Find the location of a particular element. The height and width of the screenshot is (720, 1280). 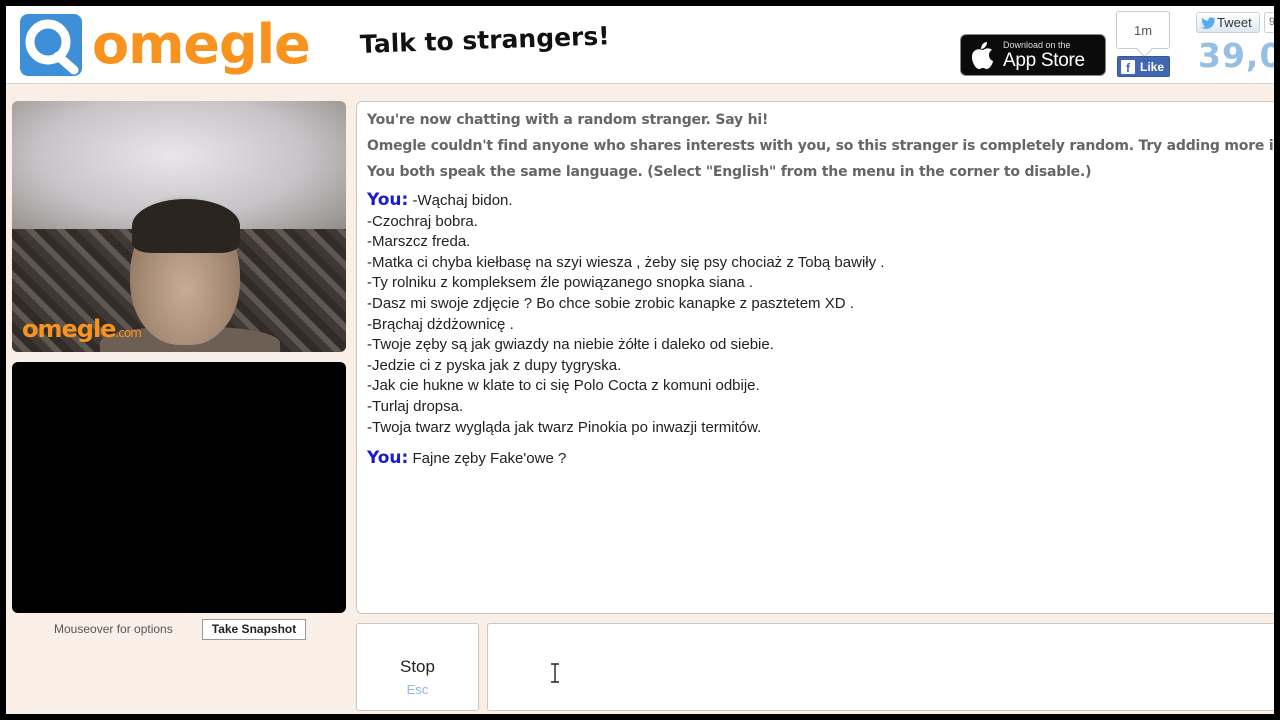

online-users-count: 39,0 is located at coordinates (1236, 55).